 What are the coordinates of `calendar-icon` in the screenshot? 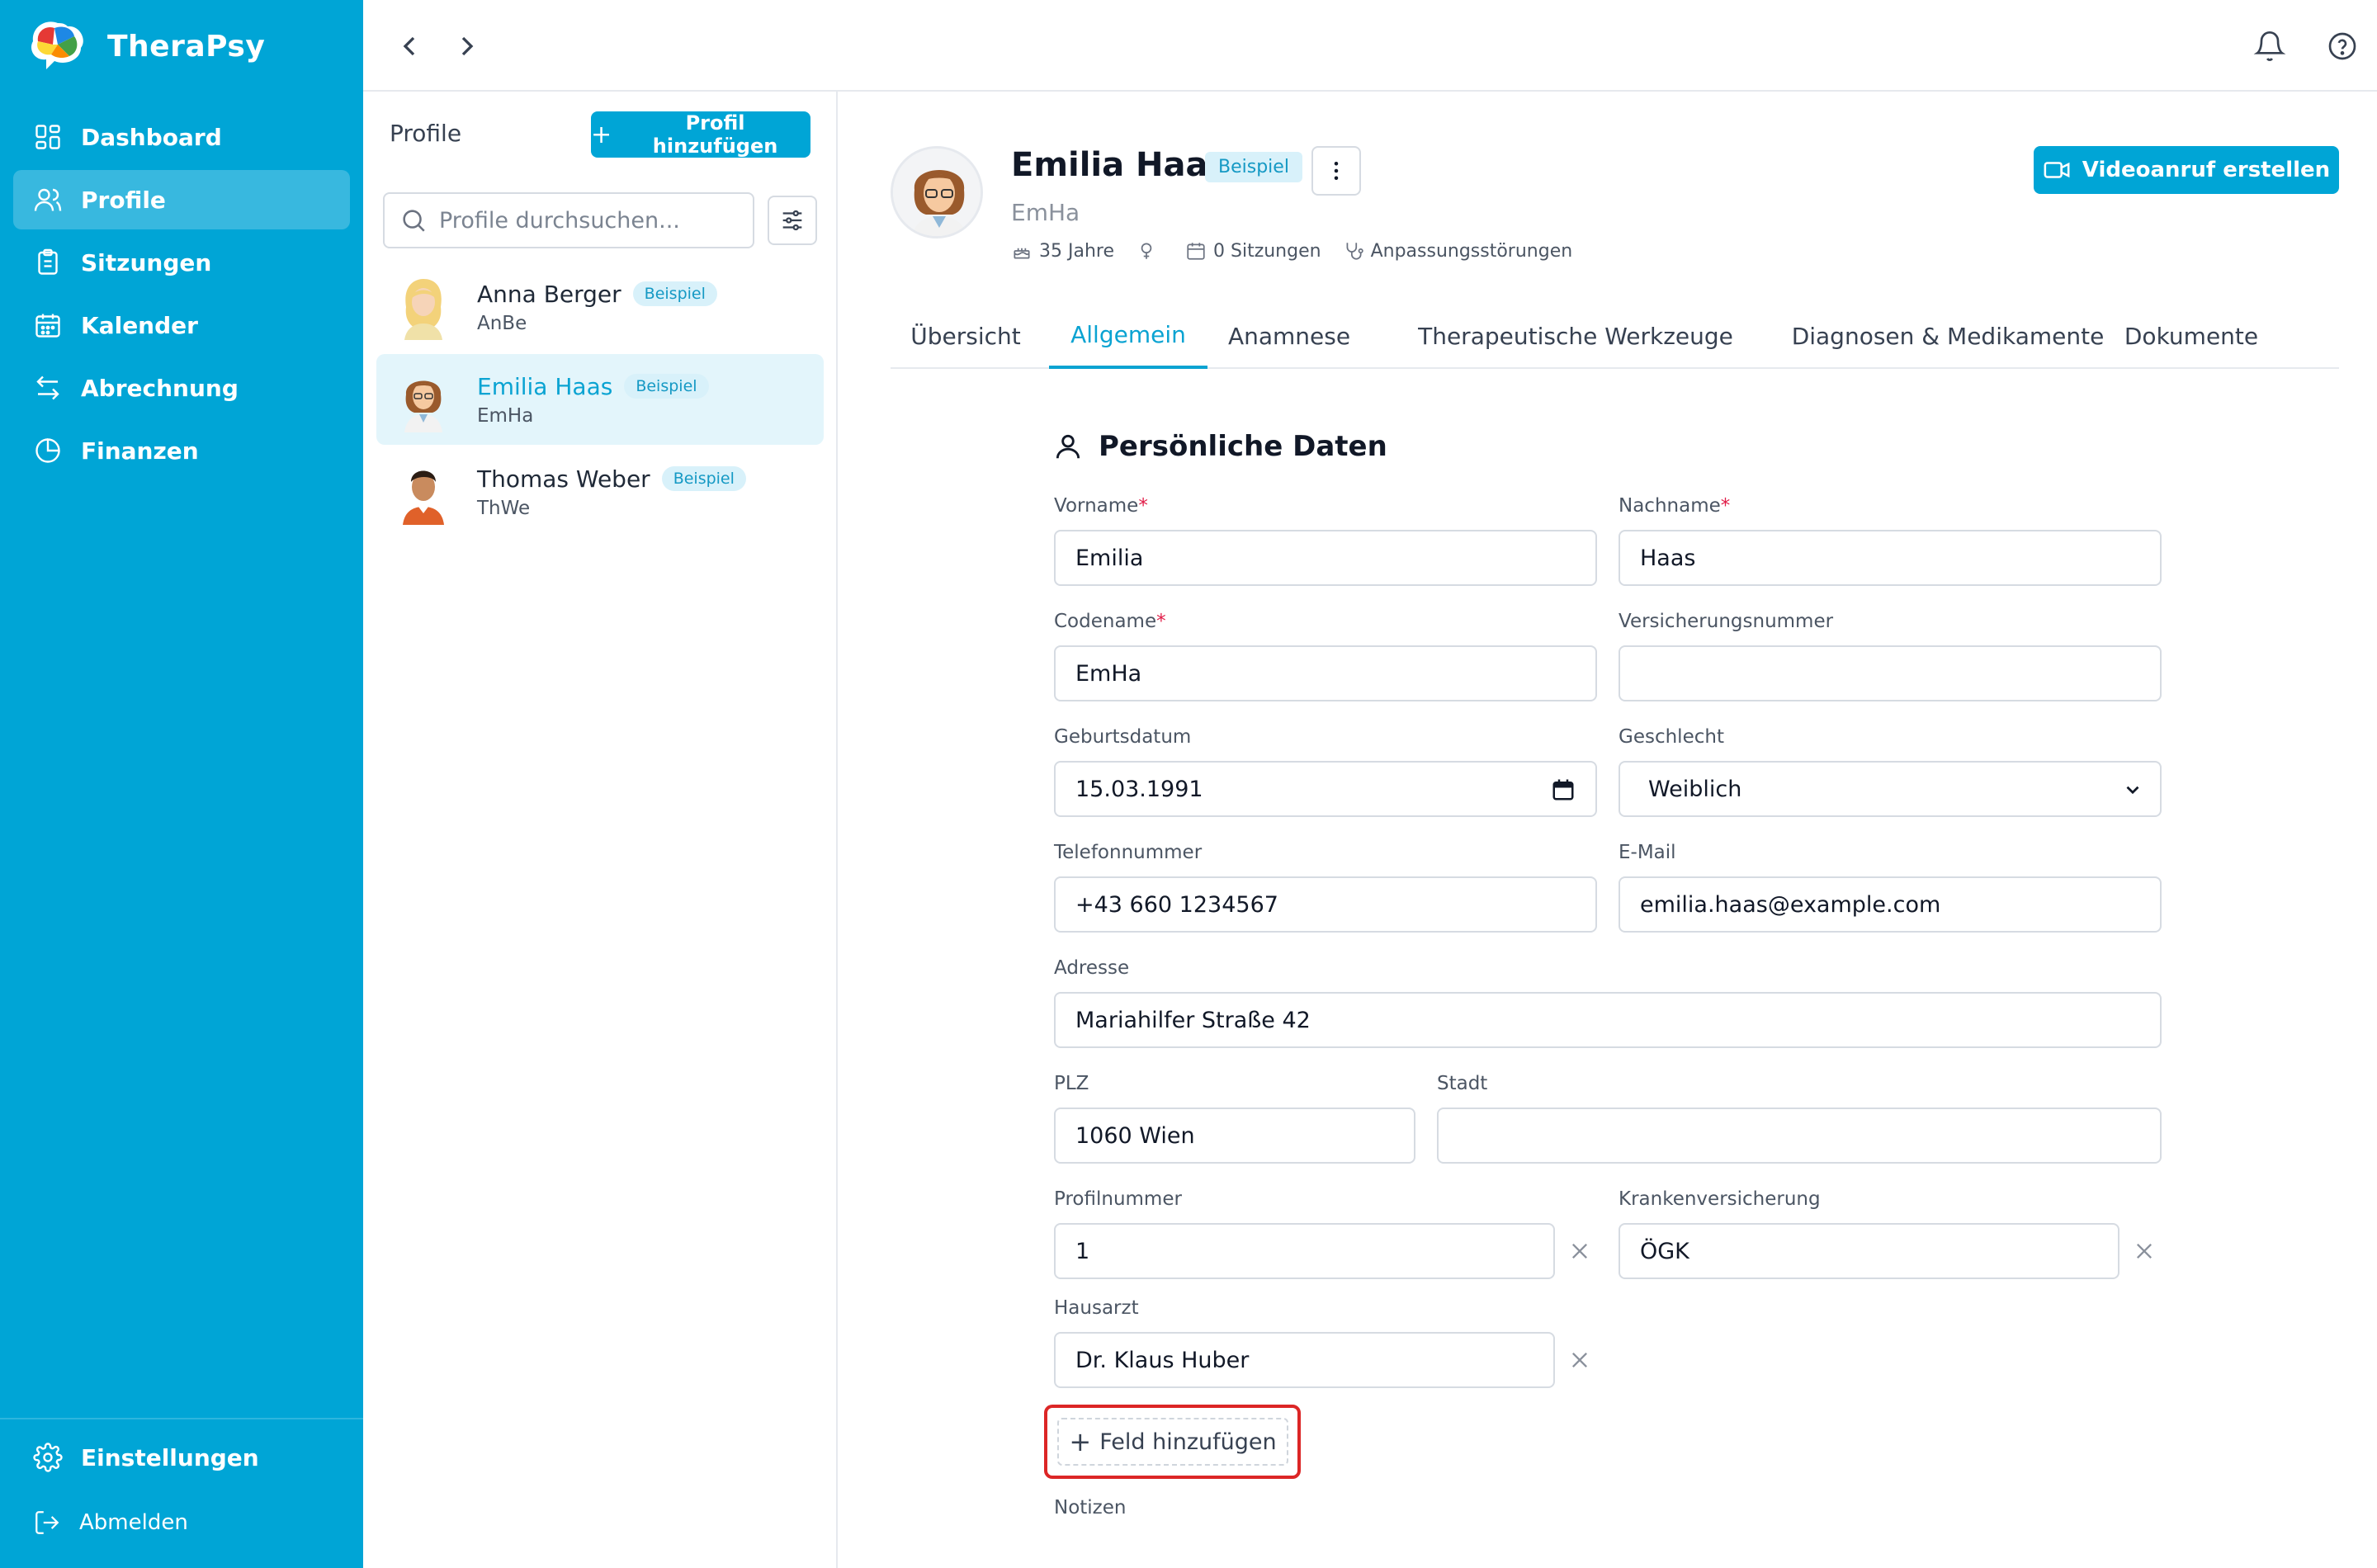 It's located at (1563, 789).